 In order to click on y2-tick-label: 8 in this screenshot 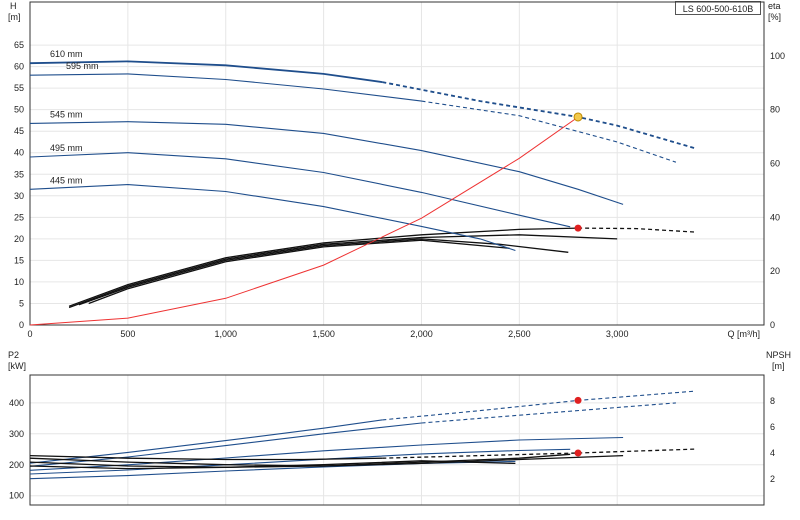, I will do `click(772, 401)`.